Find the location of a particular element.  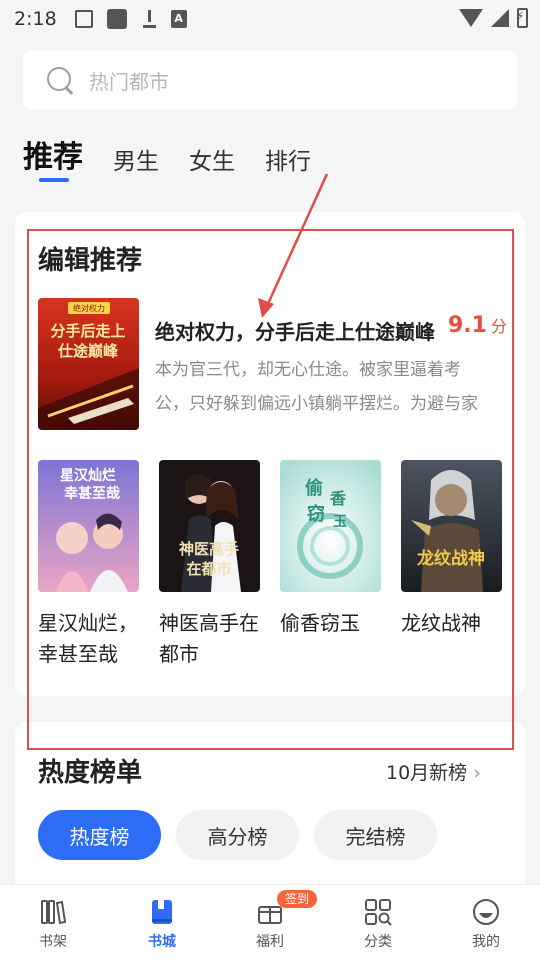

nav-category: 分类 is located at coordinates (378, 922).